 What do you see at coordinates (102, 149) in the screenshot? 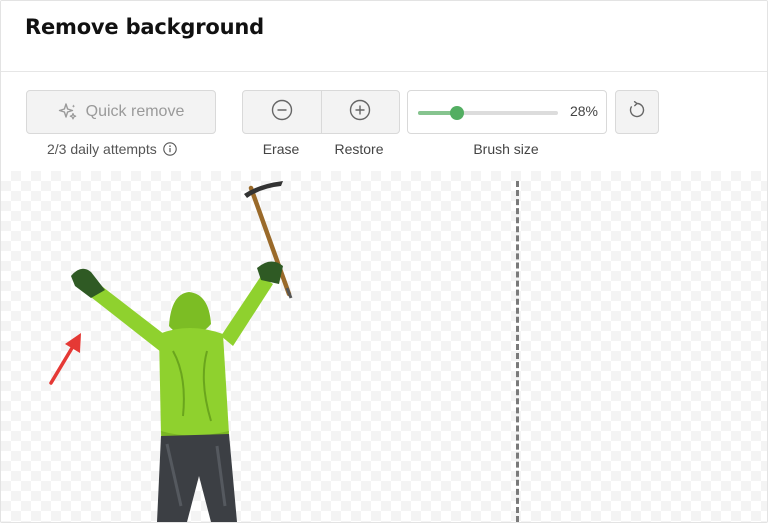
I see `daily-attempts-text: 2/3 daily attempts` at bounding box center [102, 149].